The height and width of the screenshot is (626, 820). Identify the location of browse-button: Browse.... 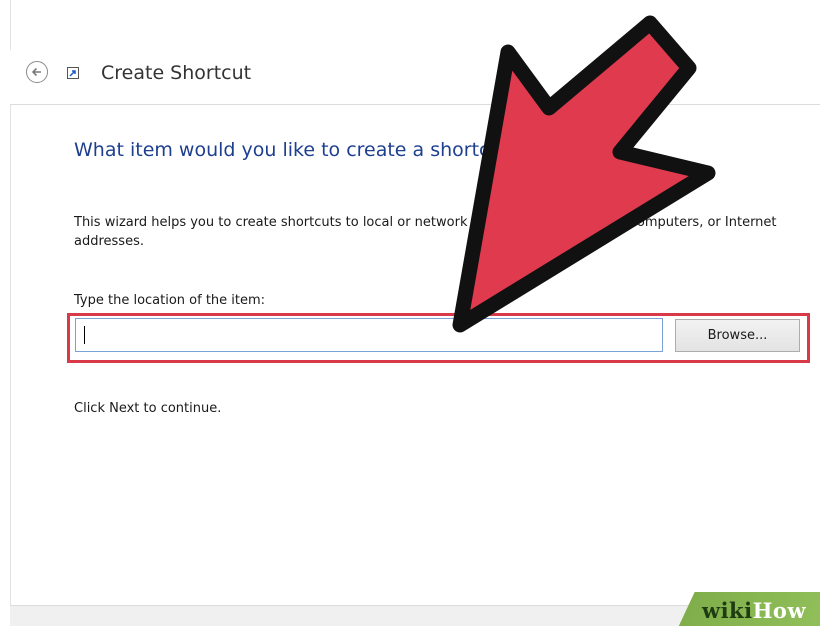
(737, 335).